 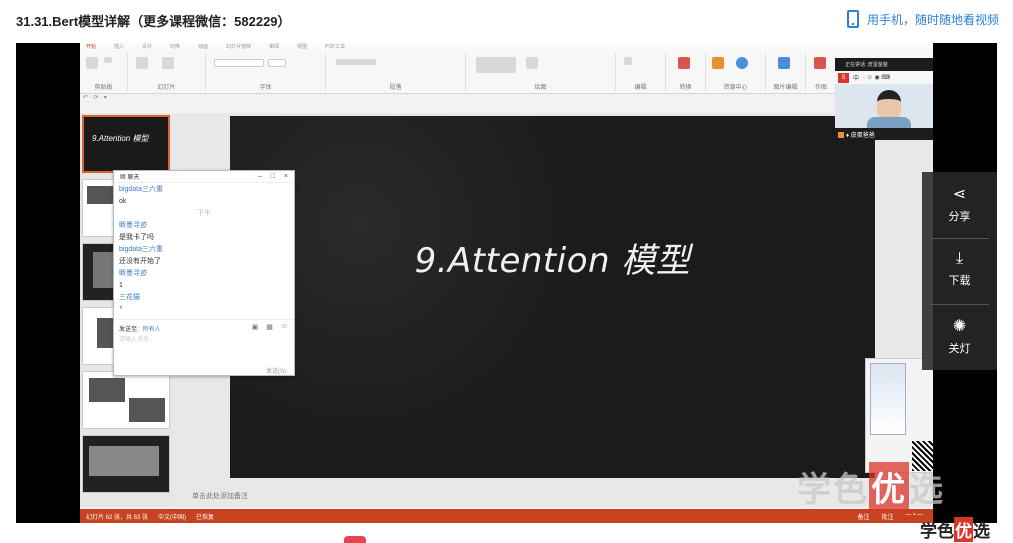 What do you see at coordinates (260, 176) in the screenshot?
I see `minimize-icon: –` at bounding box center [260, 176].